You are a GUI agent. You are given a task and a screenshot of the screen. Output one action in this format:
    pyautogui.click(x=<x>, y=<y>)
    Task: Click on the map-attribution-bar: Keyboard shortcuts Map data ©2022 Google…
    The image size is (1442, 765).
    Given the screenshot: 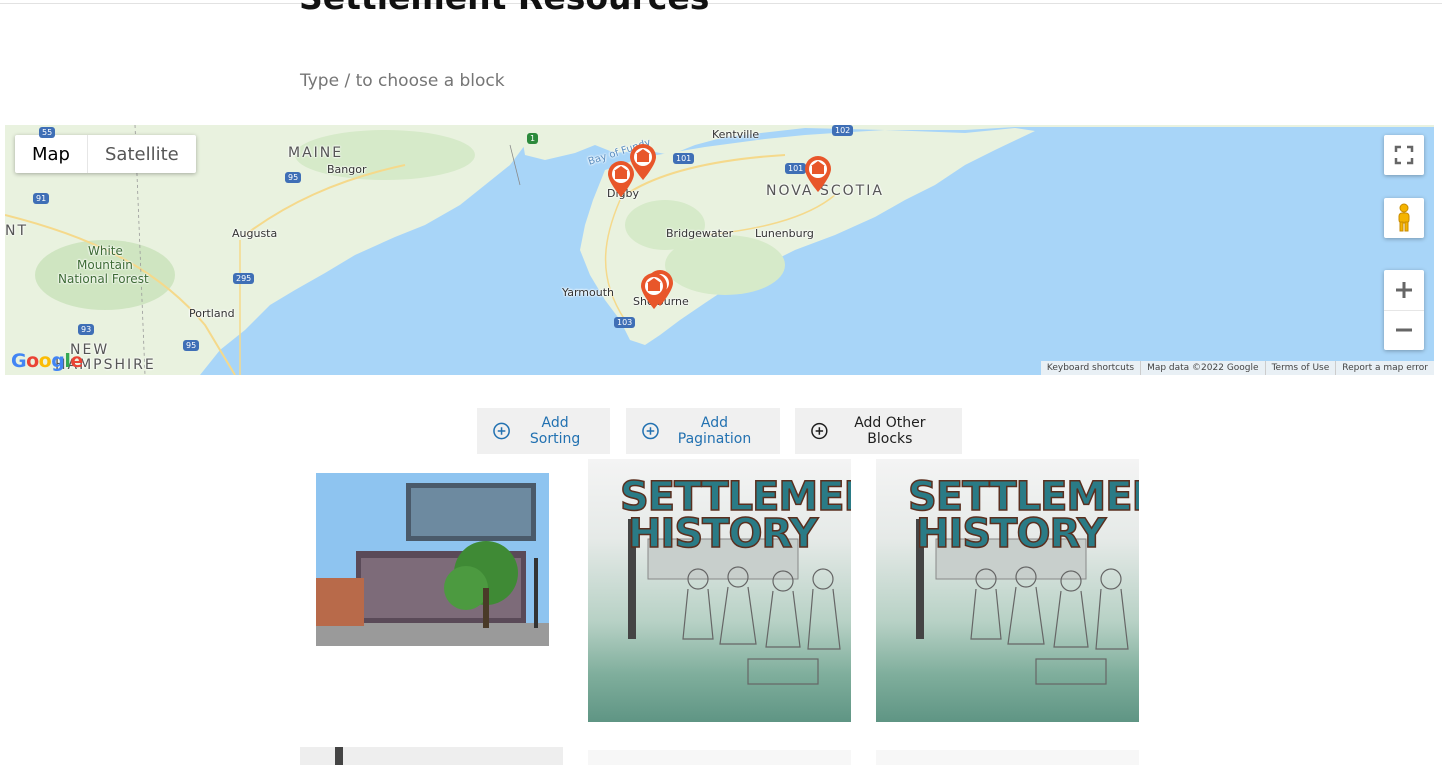 What is the action you would take?
    pyautogui.click(x=1237, y=368)
    